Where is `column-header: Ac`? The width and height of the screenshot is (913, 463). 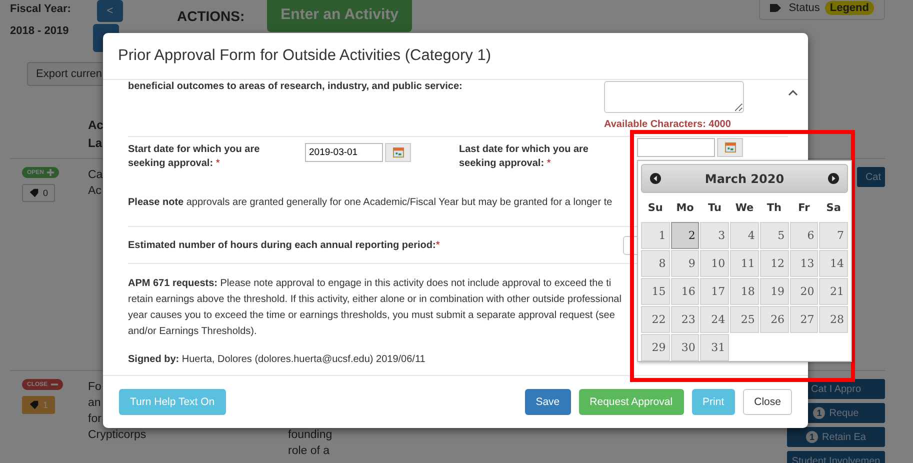 column-header: Ac is located at coordinates (96, 125).